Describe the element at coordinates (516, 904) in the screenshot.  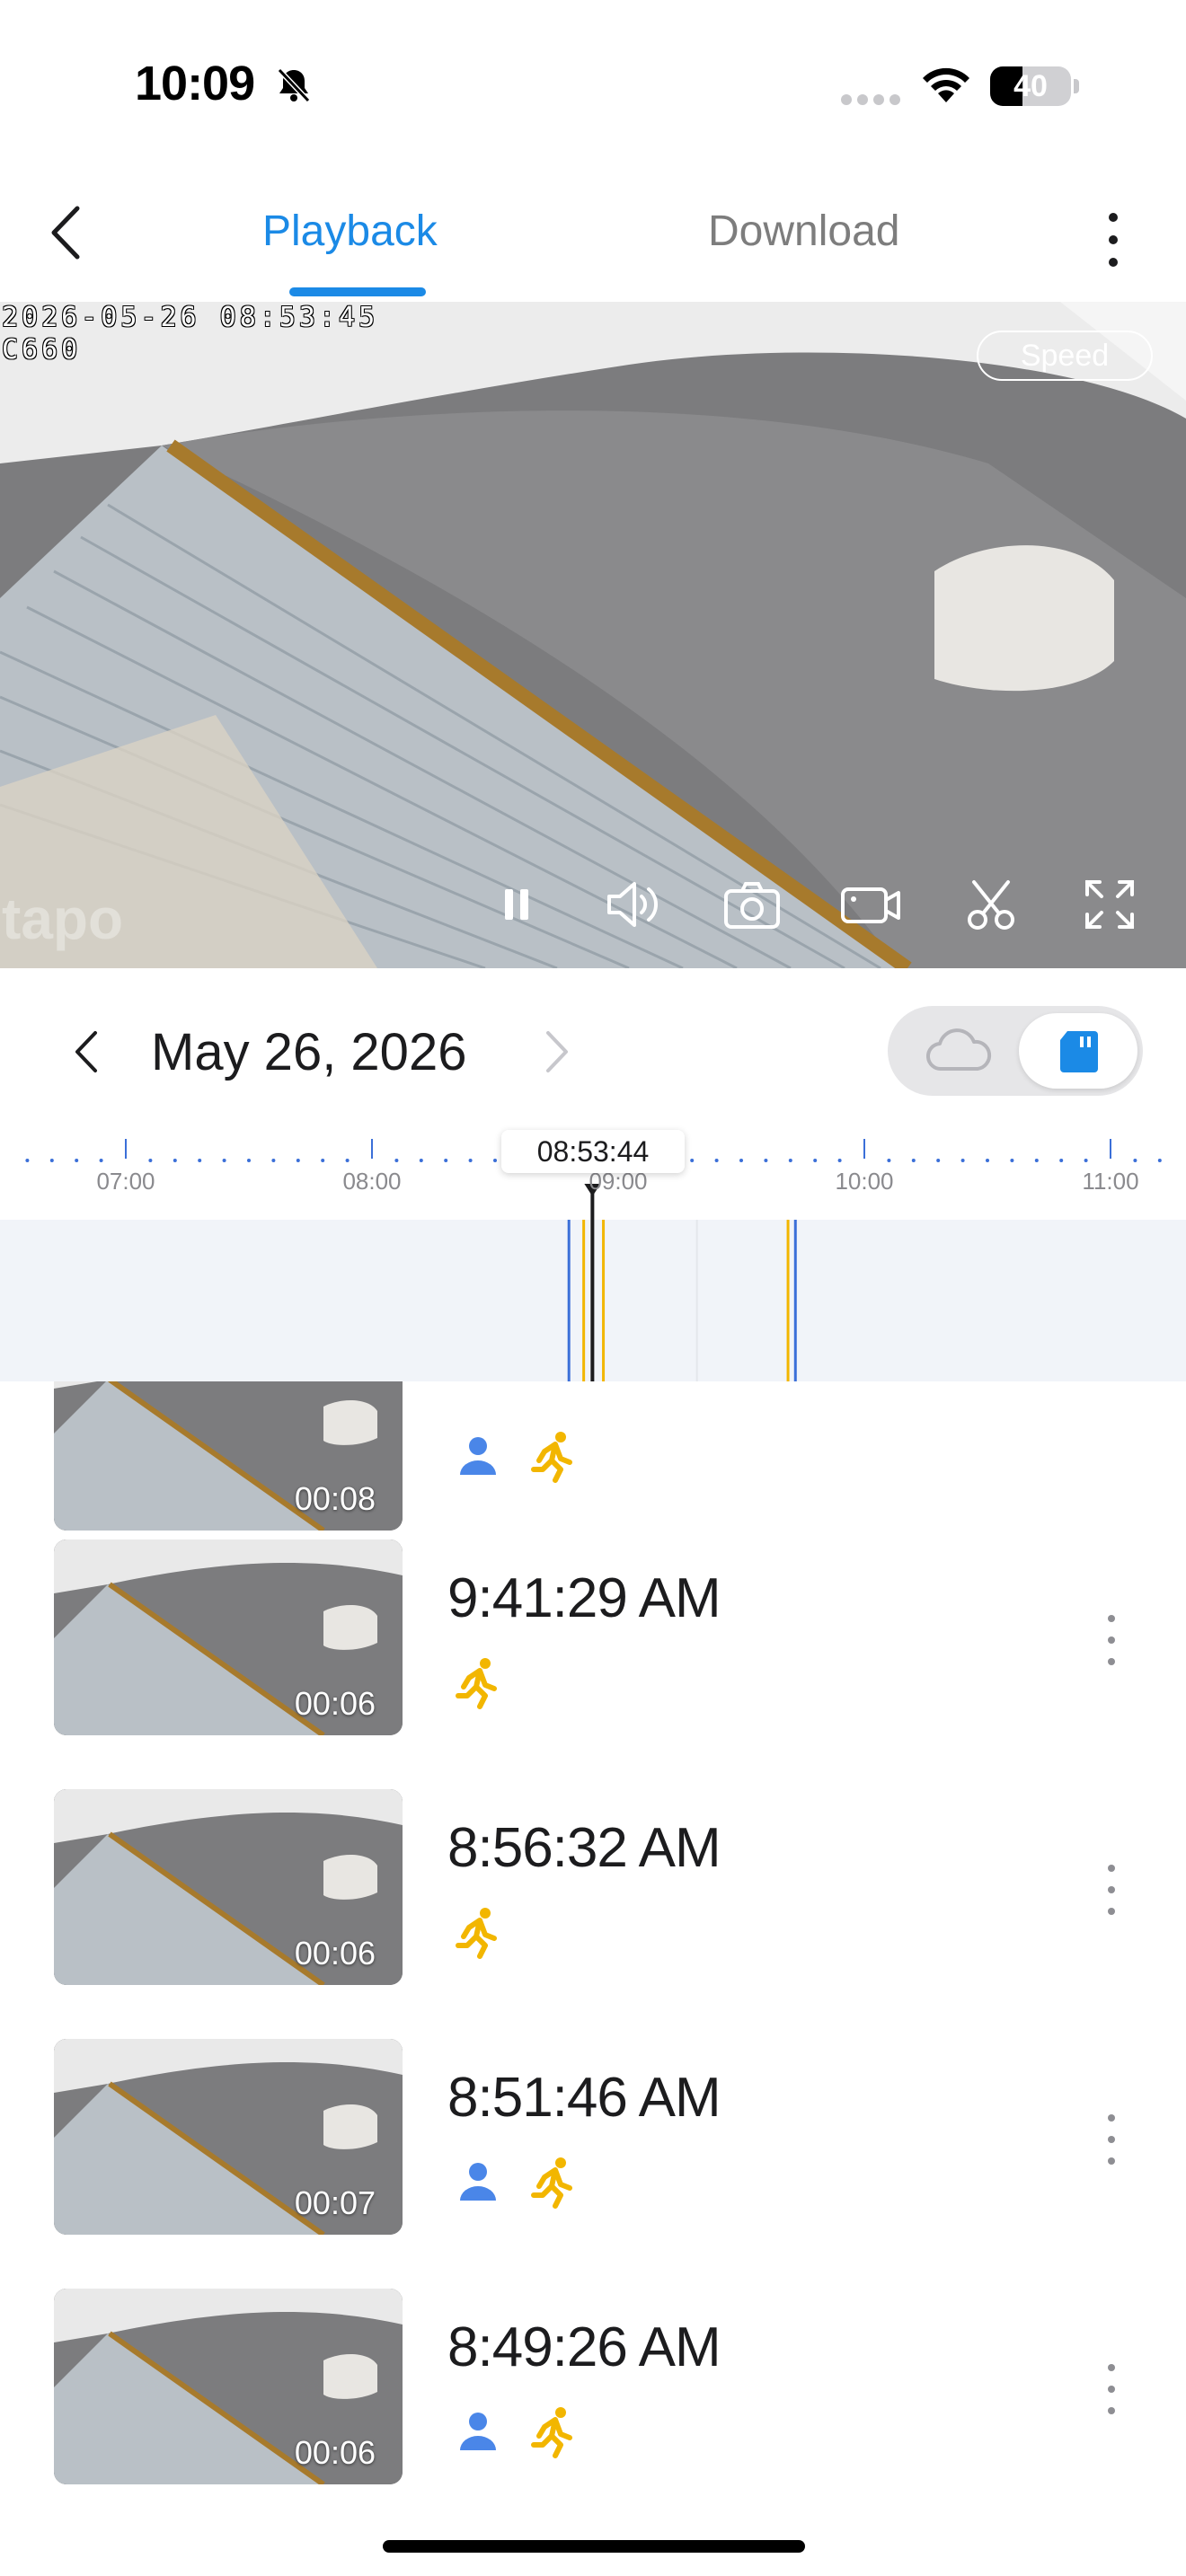
I see `pause-icon` at that location.